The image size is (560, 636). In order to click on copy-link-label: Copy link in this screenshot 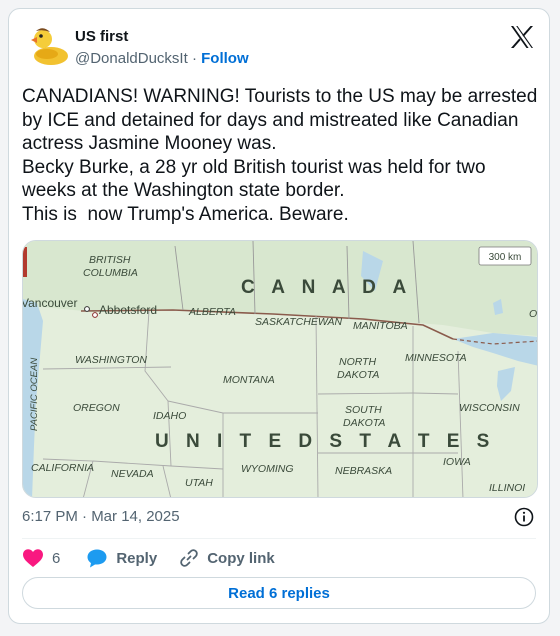, I will do `click(241, 558)`.